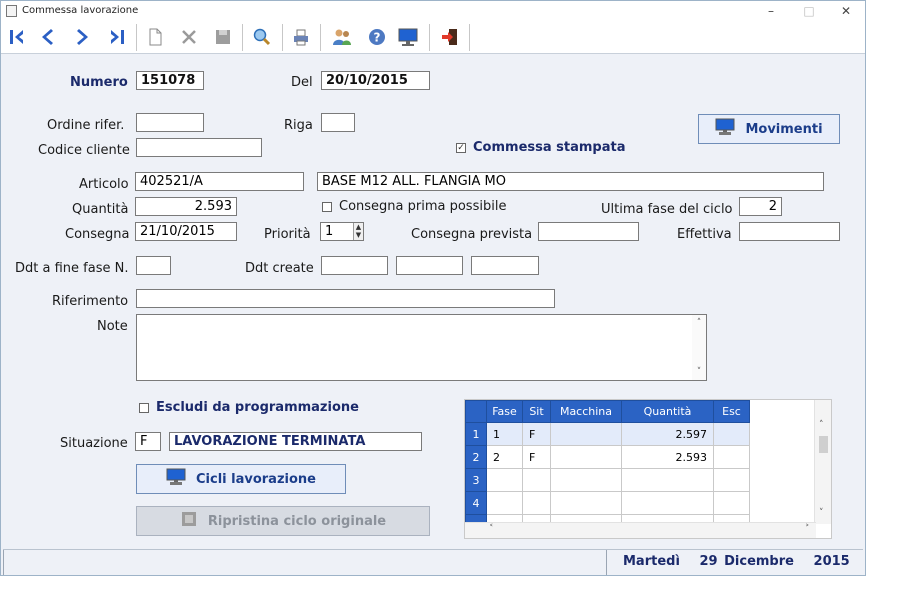  What do you see at coordinates (301, 37) in the screenshot?
I see `print-icon` at bounding box center [301, 37].